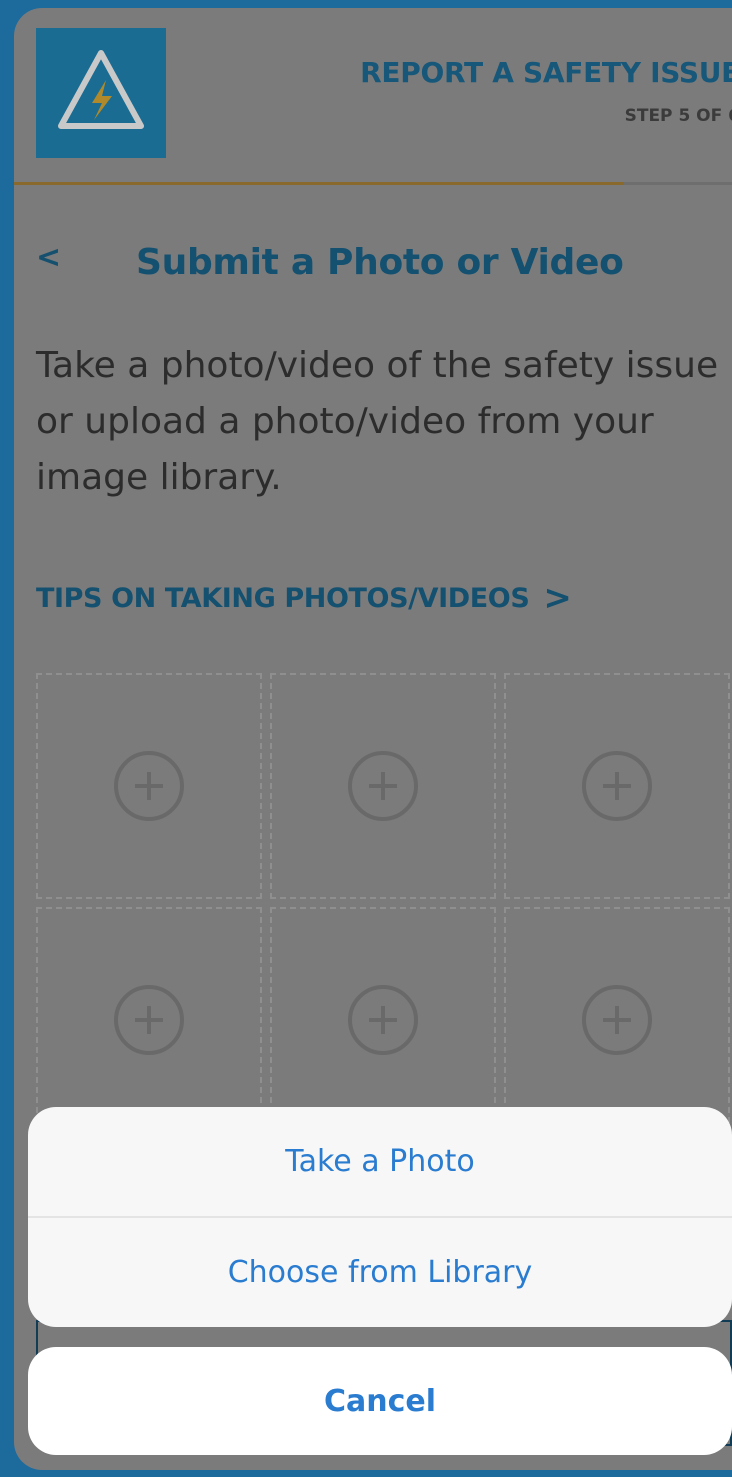  I want to click on header-title: REPORT A SAFETY ISSUE, so click(546, 72).